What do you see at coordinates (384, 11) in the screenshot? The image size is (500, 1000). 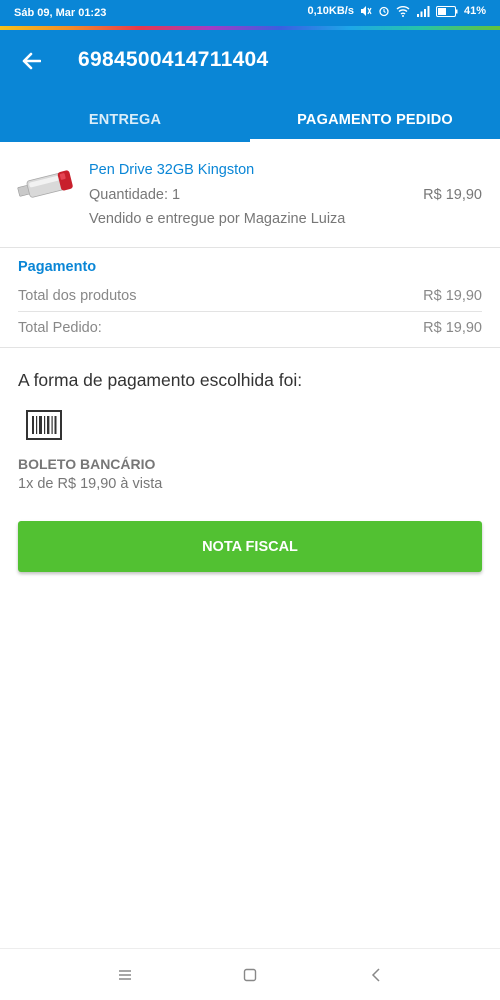 I see `alarm-icon` at bounding box center [384, 11].